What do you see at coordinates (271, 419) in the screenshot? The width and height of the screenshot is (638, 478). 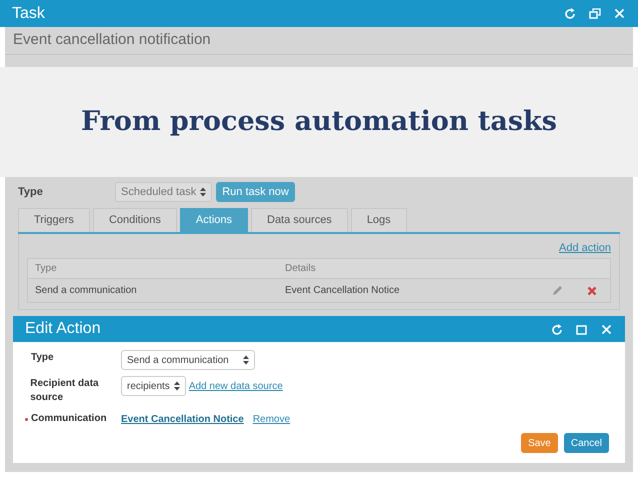 I see `remove-link: Remove` at bounding box center [271, 419].